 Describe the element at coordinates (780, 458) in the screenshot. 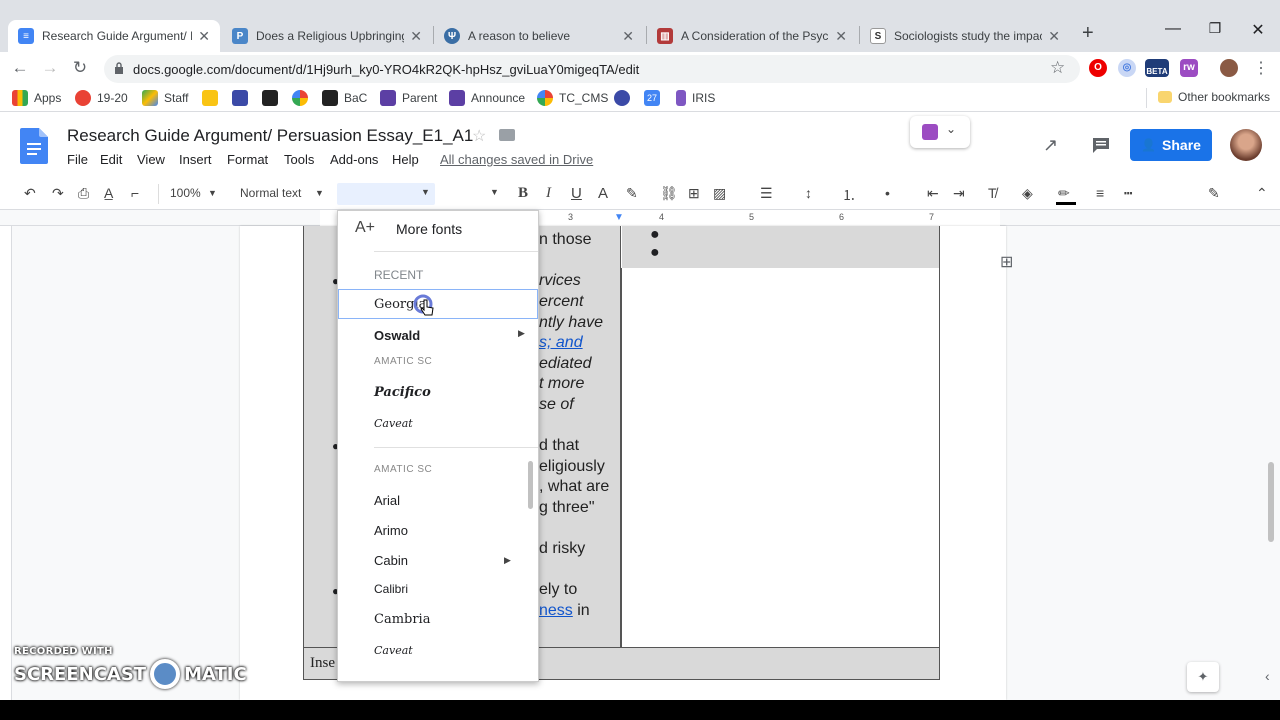

I see `table-cell-right` at that location.